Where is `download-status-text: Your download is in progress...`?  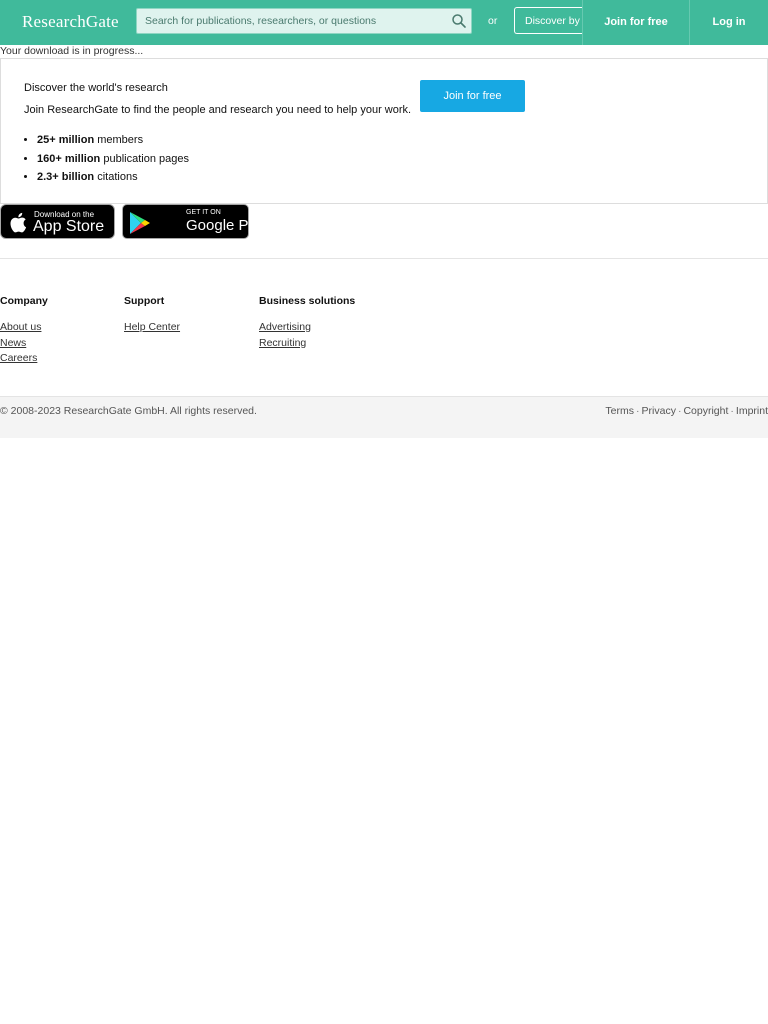 download-status-text: Your download is in progress... is located at coordinates (72, 51).